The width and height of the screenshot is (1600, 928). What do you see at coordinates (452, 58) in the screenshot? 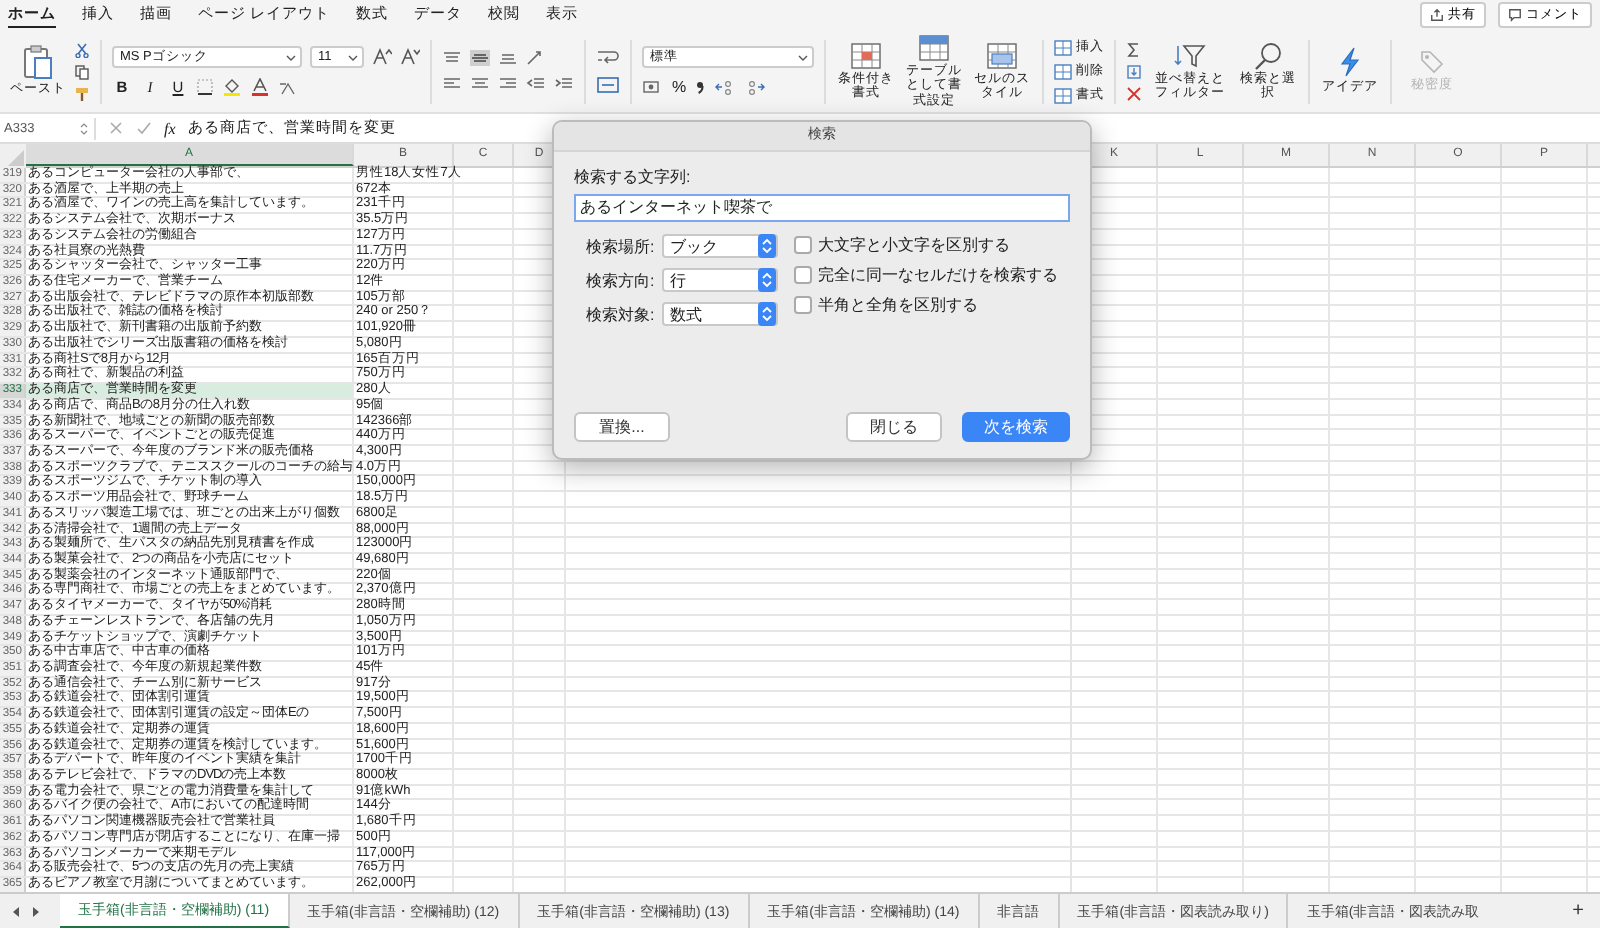
I see `align-top-icon` at bounding box center [452, 58].